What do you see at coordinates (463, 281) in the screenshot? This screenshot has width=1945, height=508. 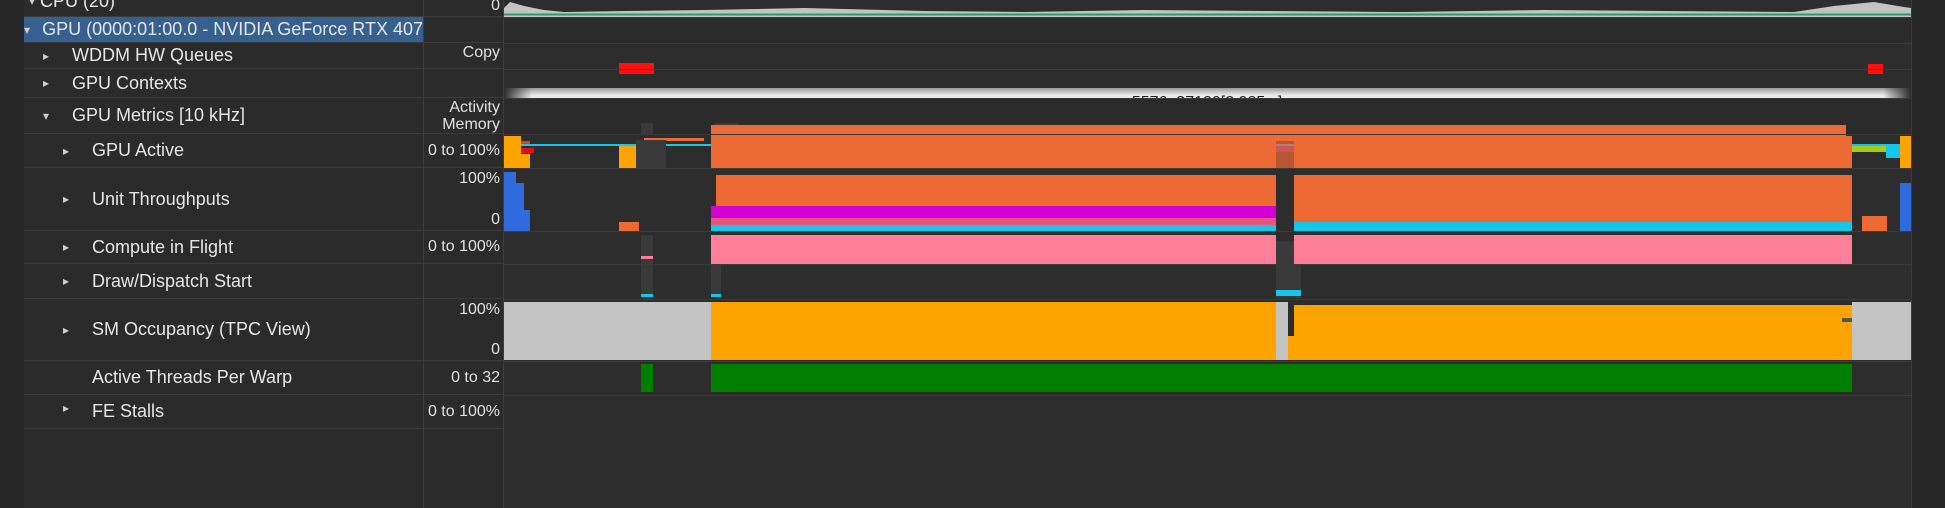 I see `scale-draw-dispatch` at bounding box center [463, 281].